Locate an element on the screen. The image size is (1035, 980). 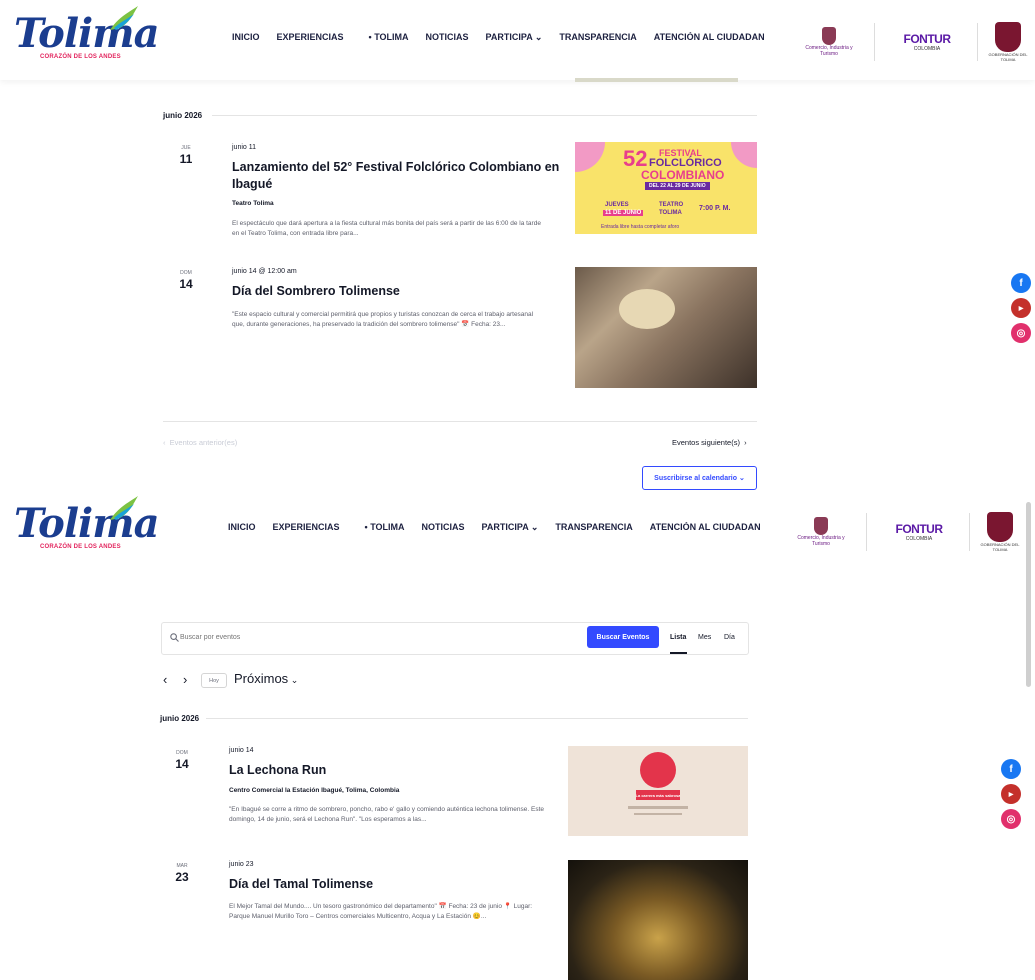
today-button: Hoy is located at coordinates (214, 680).